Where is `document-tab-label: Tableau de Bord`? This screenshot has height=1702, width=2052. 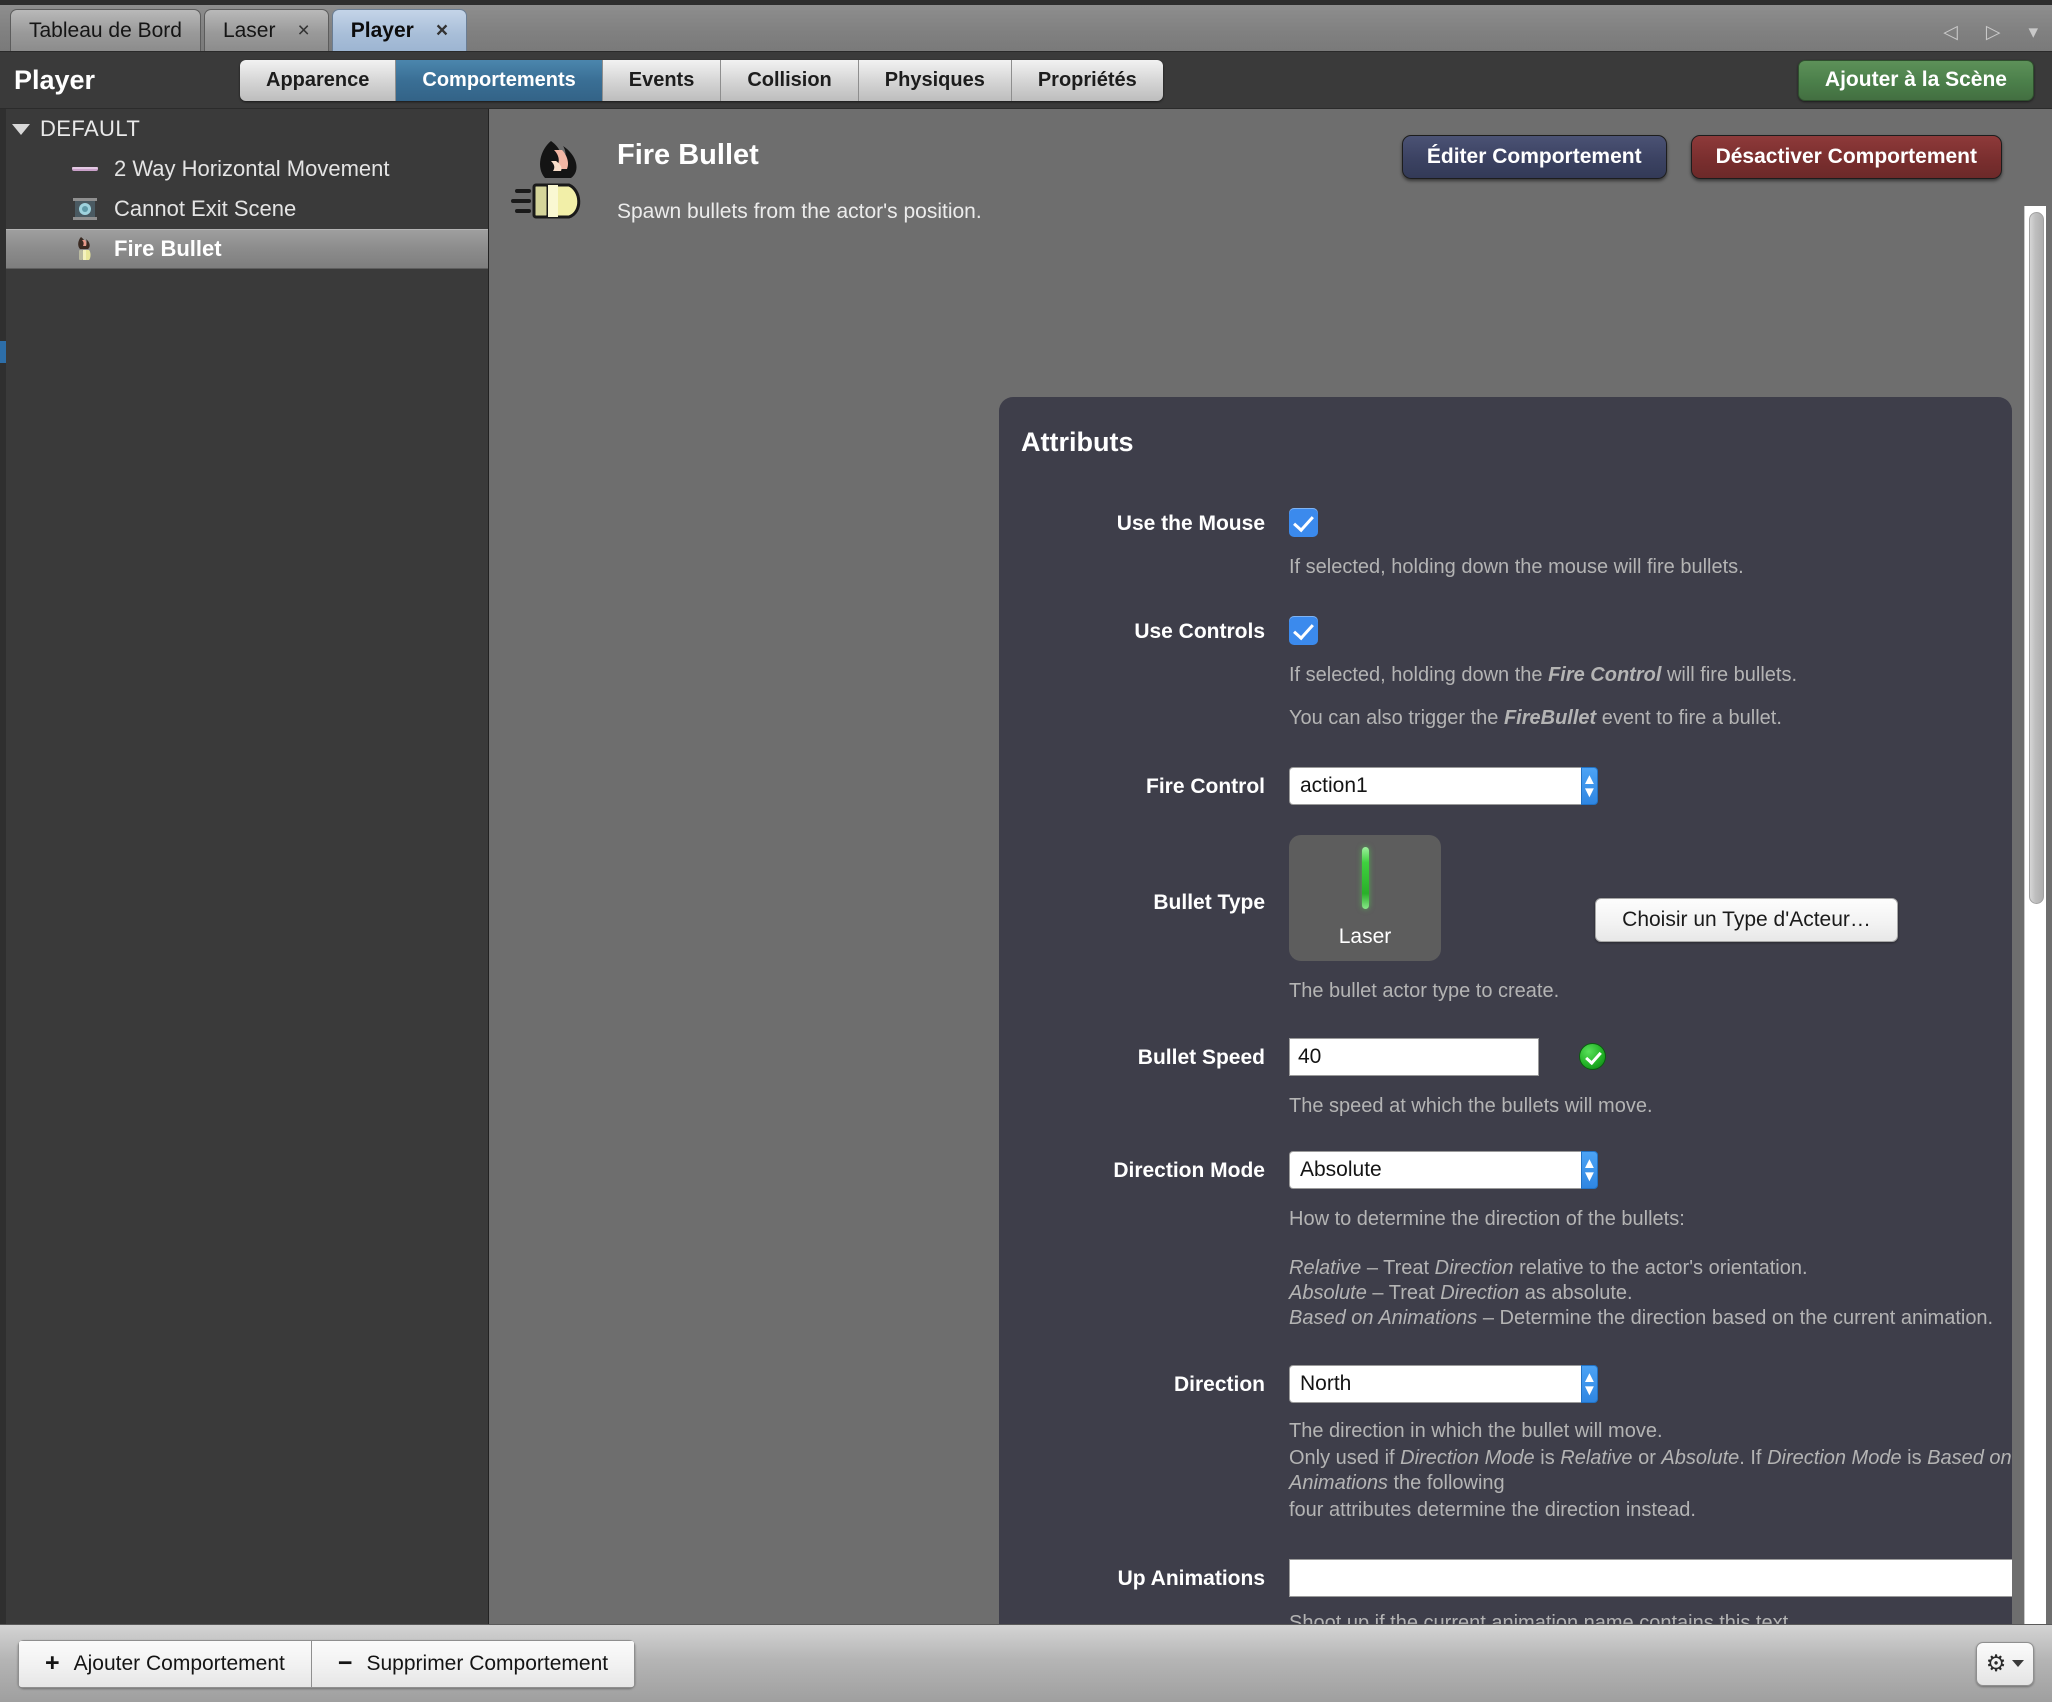
document-tab-label: Tableau de Bord is located at coordinates (105, 30).